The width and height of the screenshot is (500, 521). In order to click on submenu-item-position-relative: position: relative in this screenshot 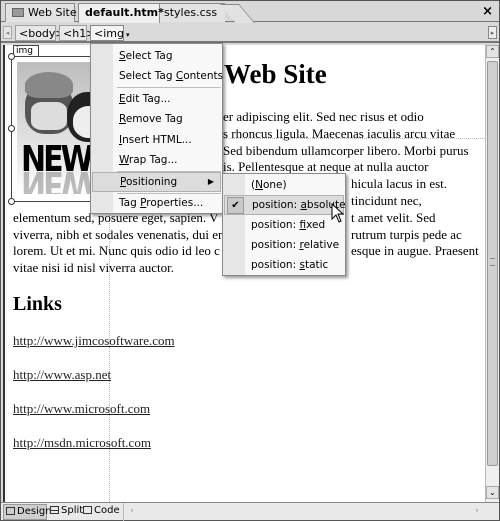, I will do `click(284, 245)`.